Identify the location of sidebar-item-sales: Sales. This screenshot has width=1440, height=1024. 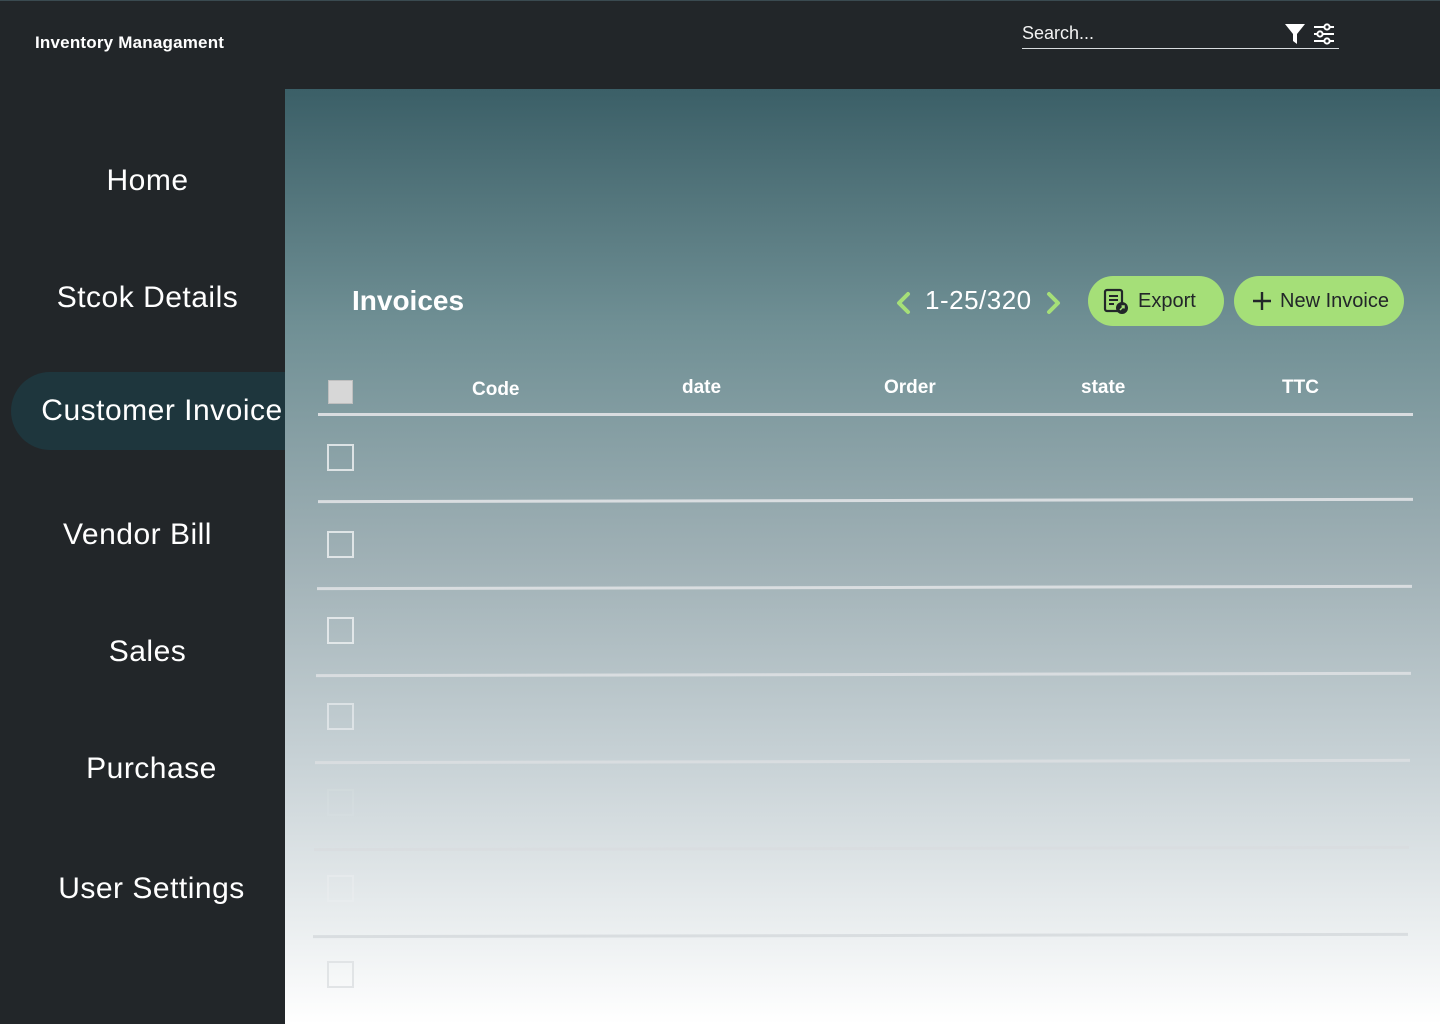
(147, 652).